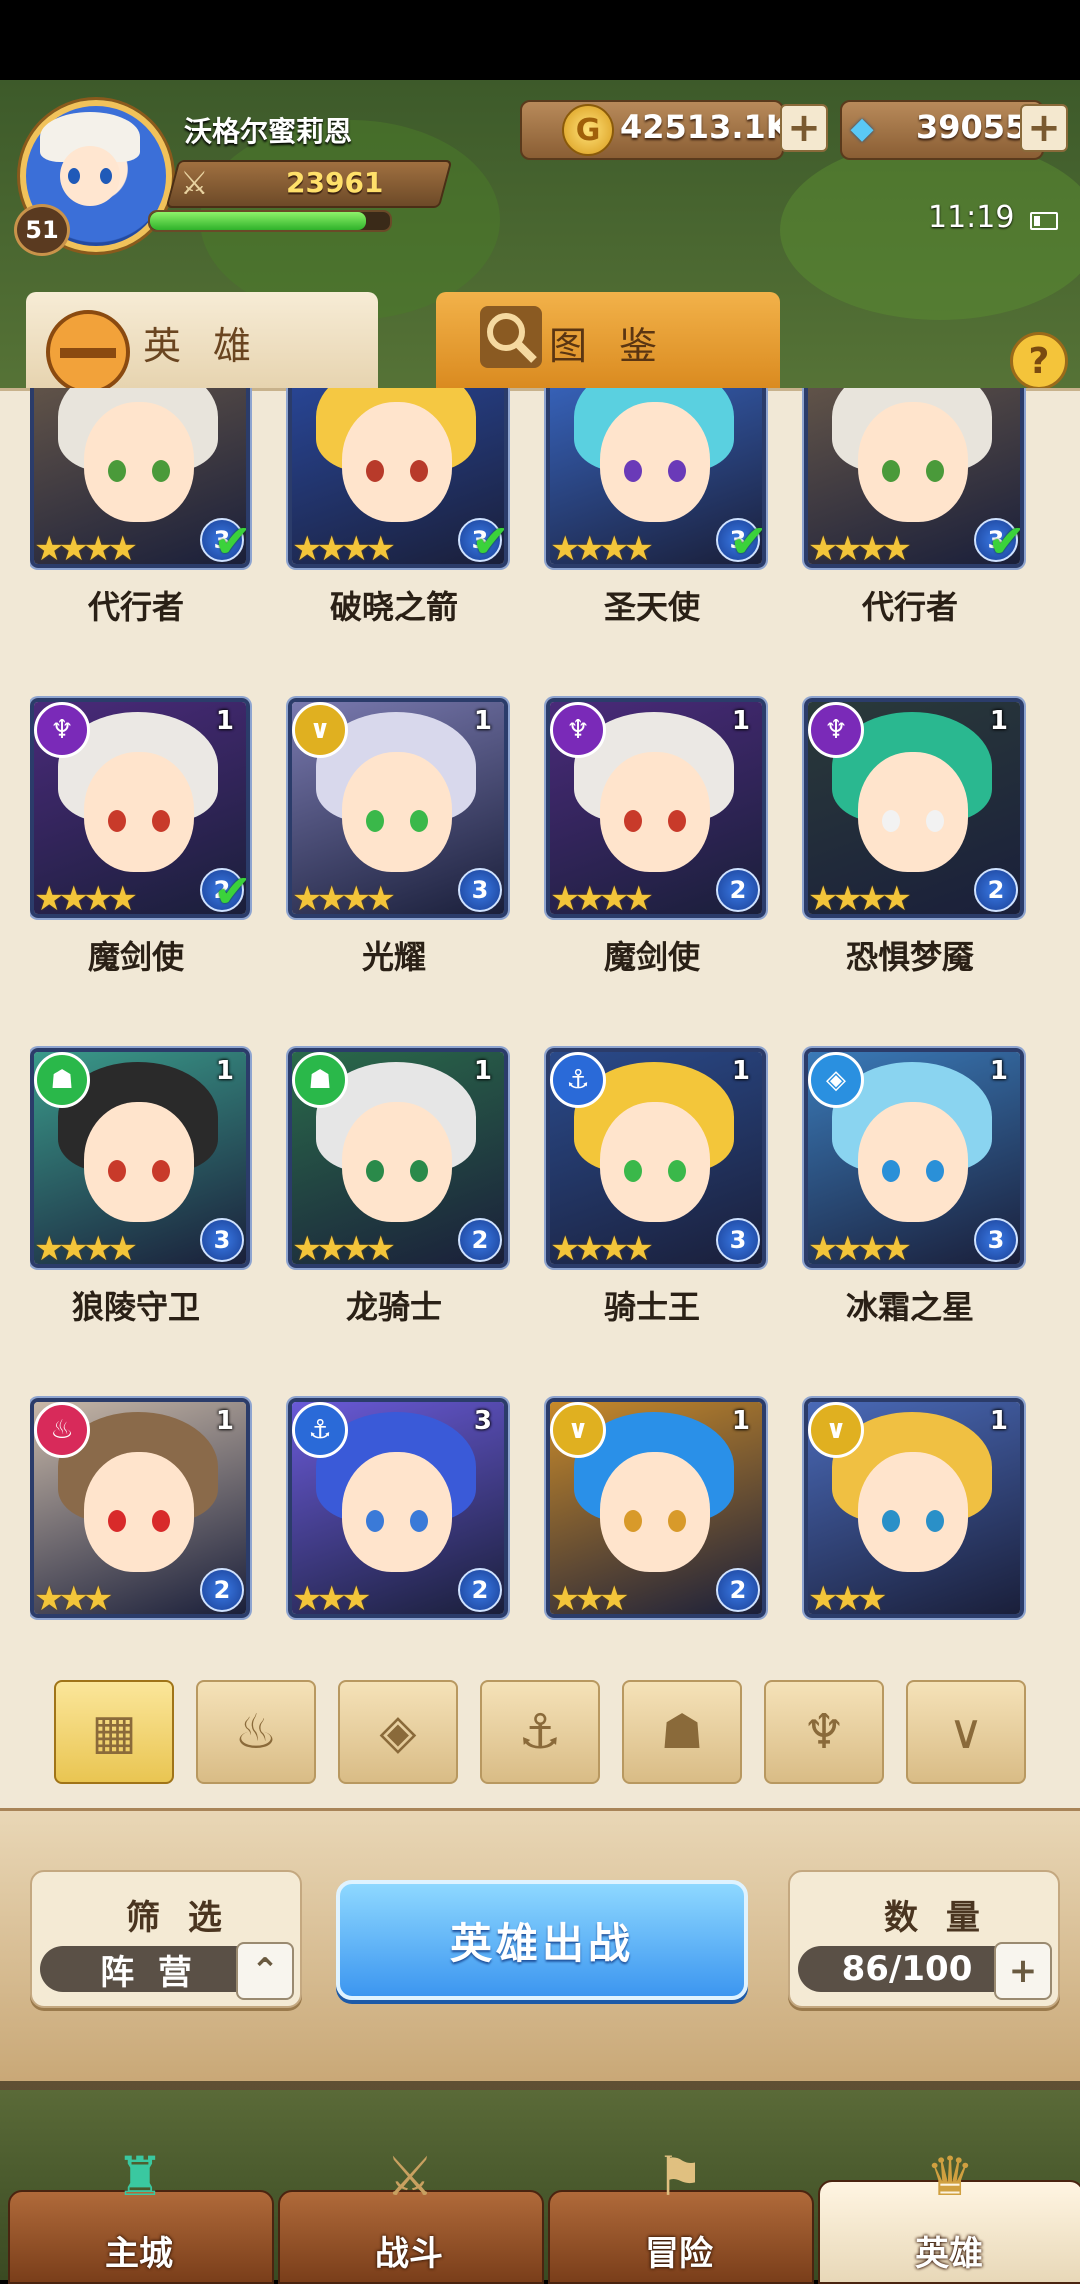 The height and width of the screenshot is (2284, 1080). Describe the element at coordinates (1039, 361) in the screenshot. I see `help-button: ?` at that location.